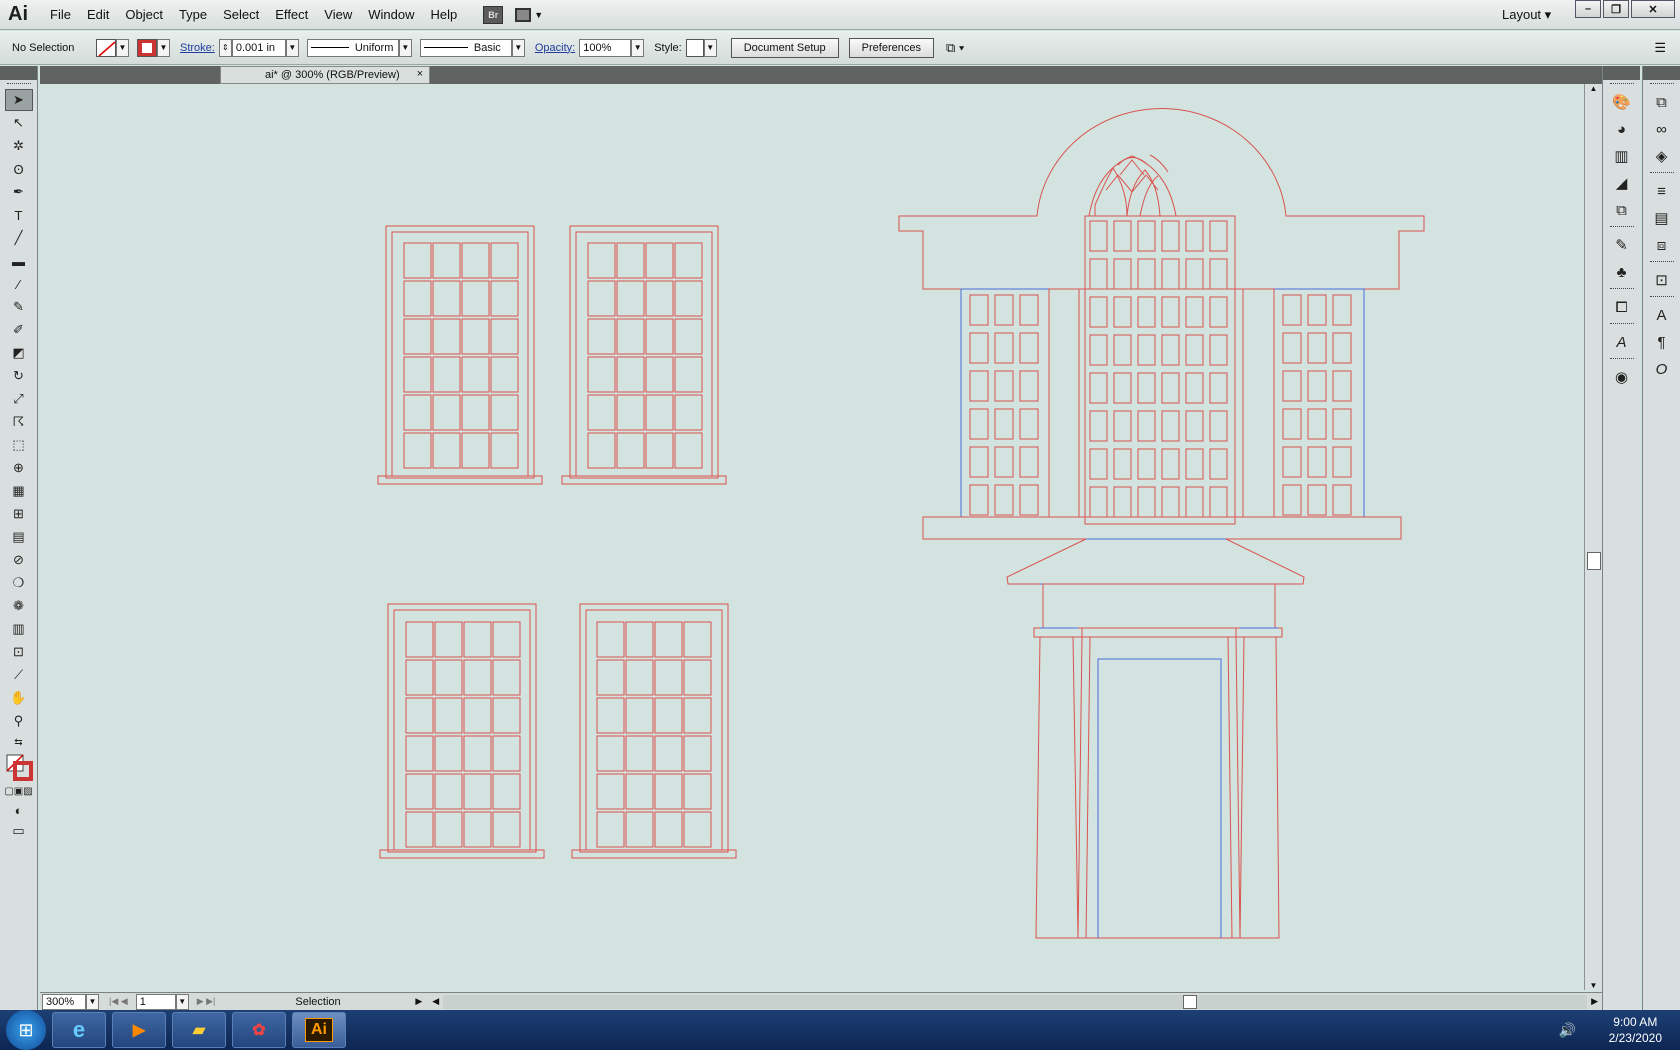 This screenshot has width=1680, height=1050. What do you see at coordinates (1662, 218) in the screenshot?
I see `align-panel-icon: ▤` at bounding box center [1662, 218].